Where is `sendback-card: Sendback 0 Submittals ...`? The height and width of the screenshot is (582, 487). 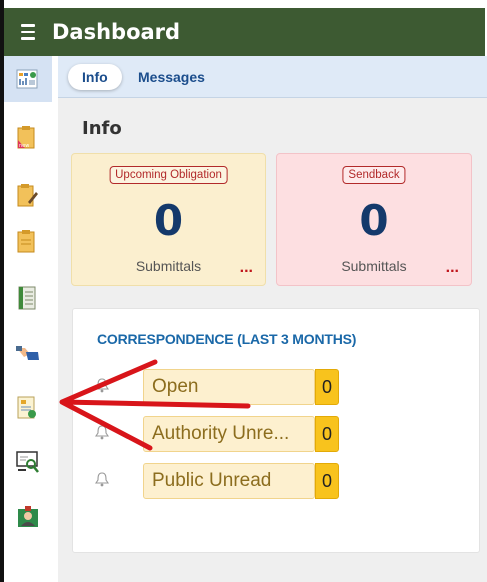 sendback-card: Sendback 0 Submittals ... is located at coordinates (374, 219).